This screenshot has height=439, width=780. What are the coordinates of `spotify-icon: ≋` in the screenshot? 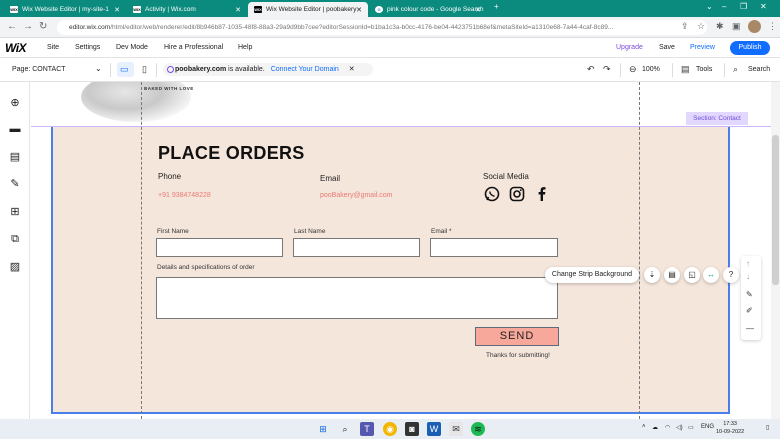 It's located at (478, 429).